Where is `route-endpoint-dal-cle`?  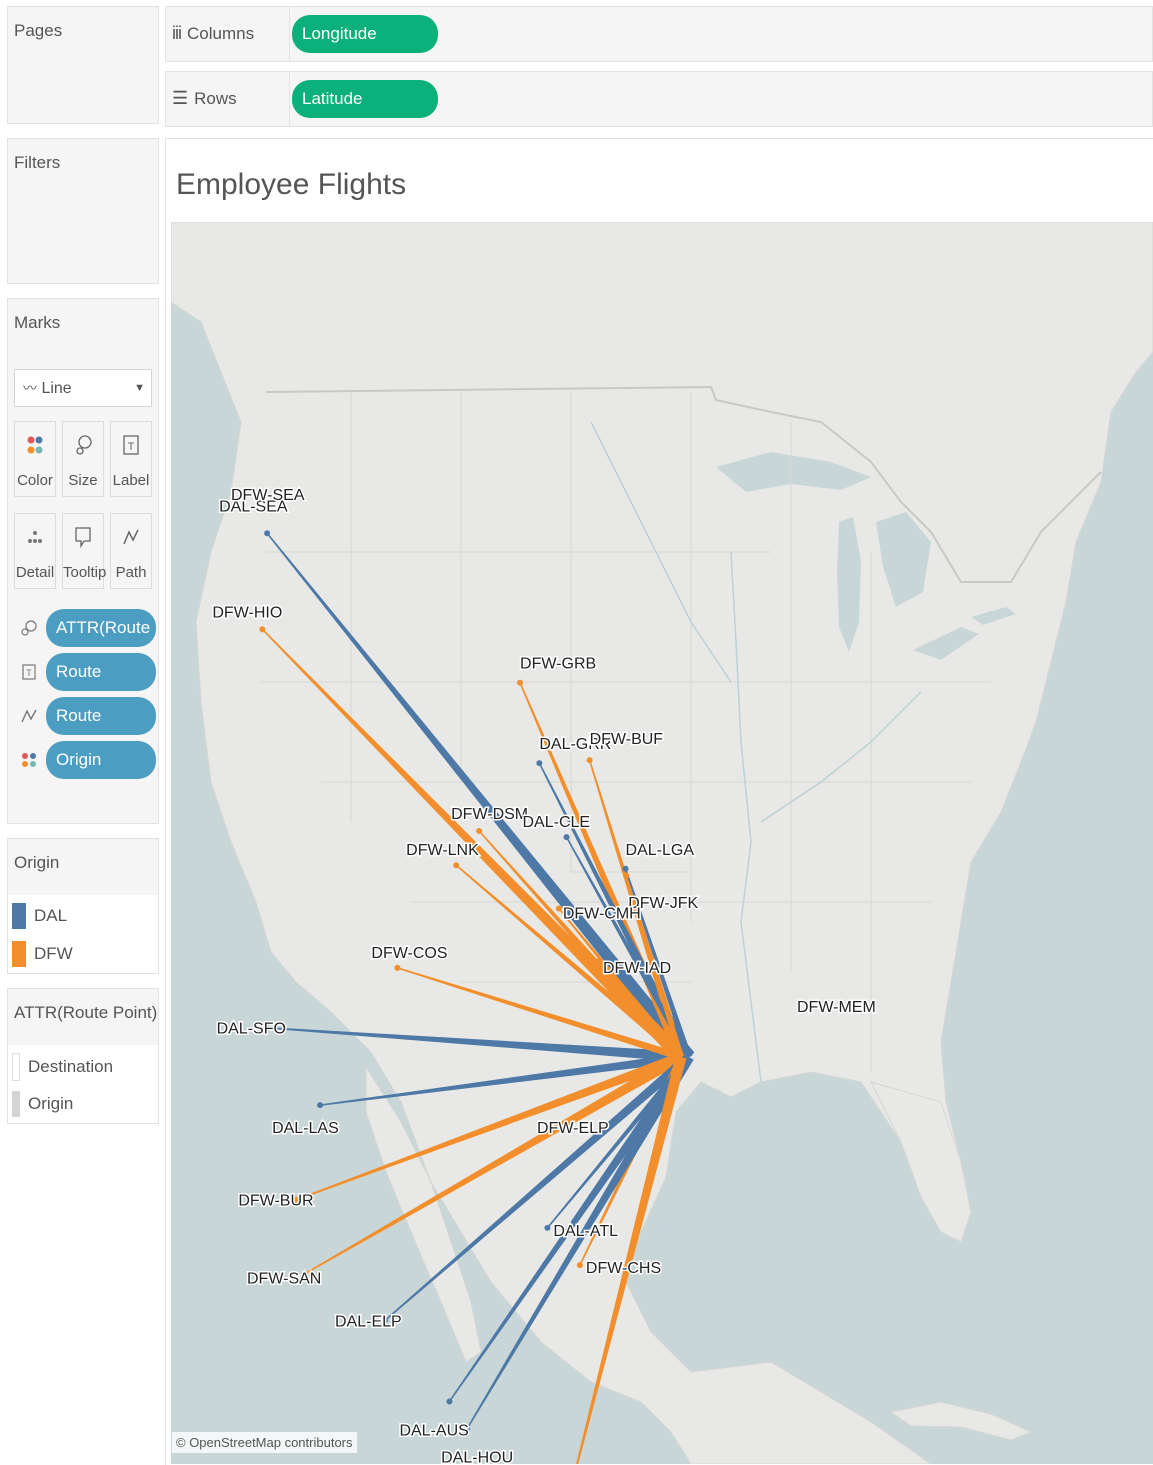 route-endpoint-dal-cle is located at coordinates (566, 837).